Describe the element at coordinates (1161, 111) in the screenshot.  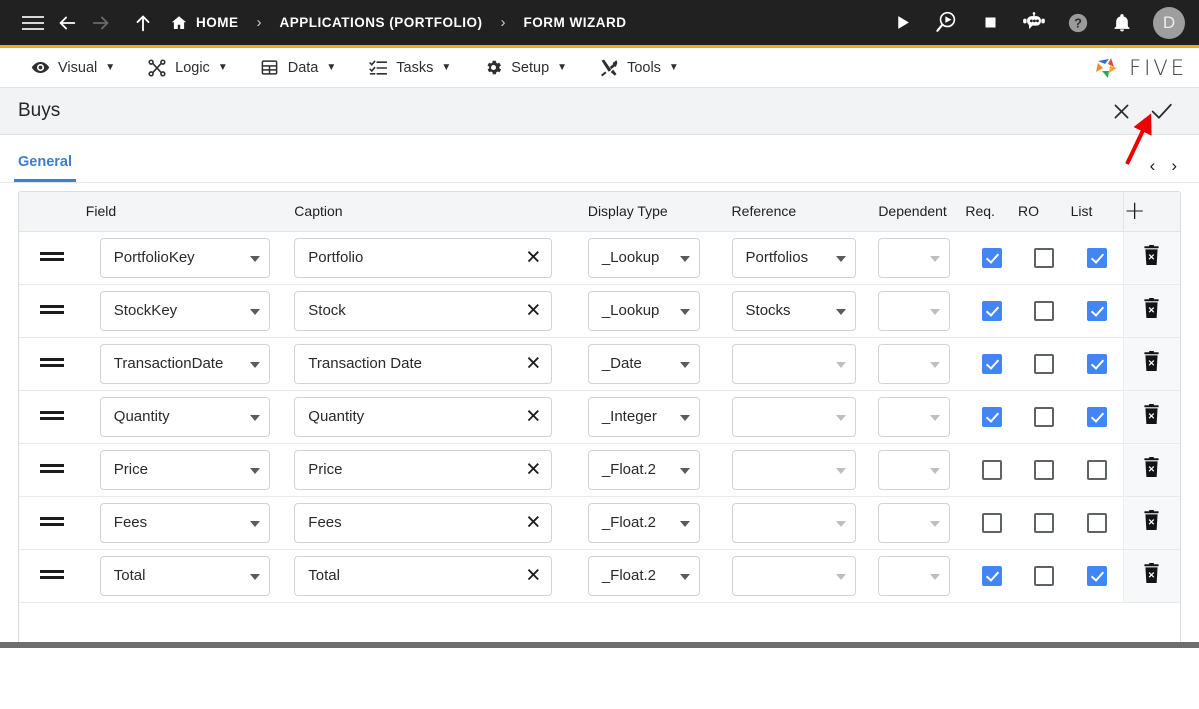
I see `confirm-check-button` at that location.